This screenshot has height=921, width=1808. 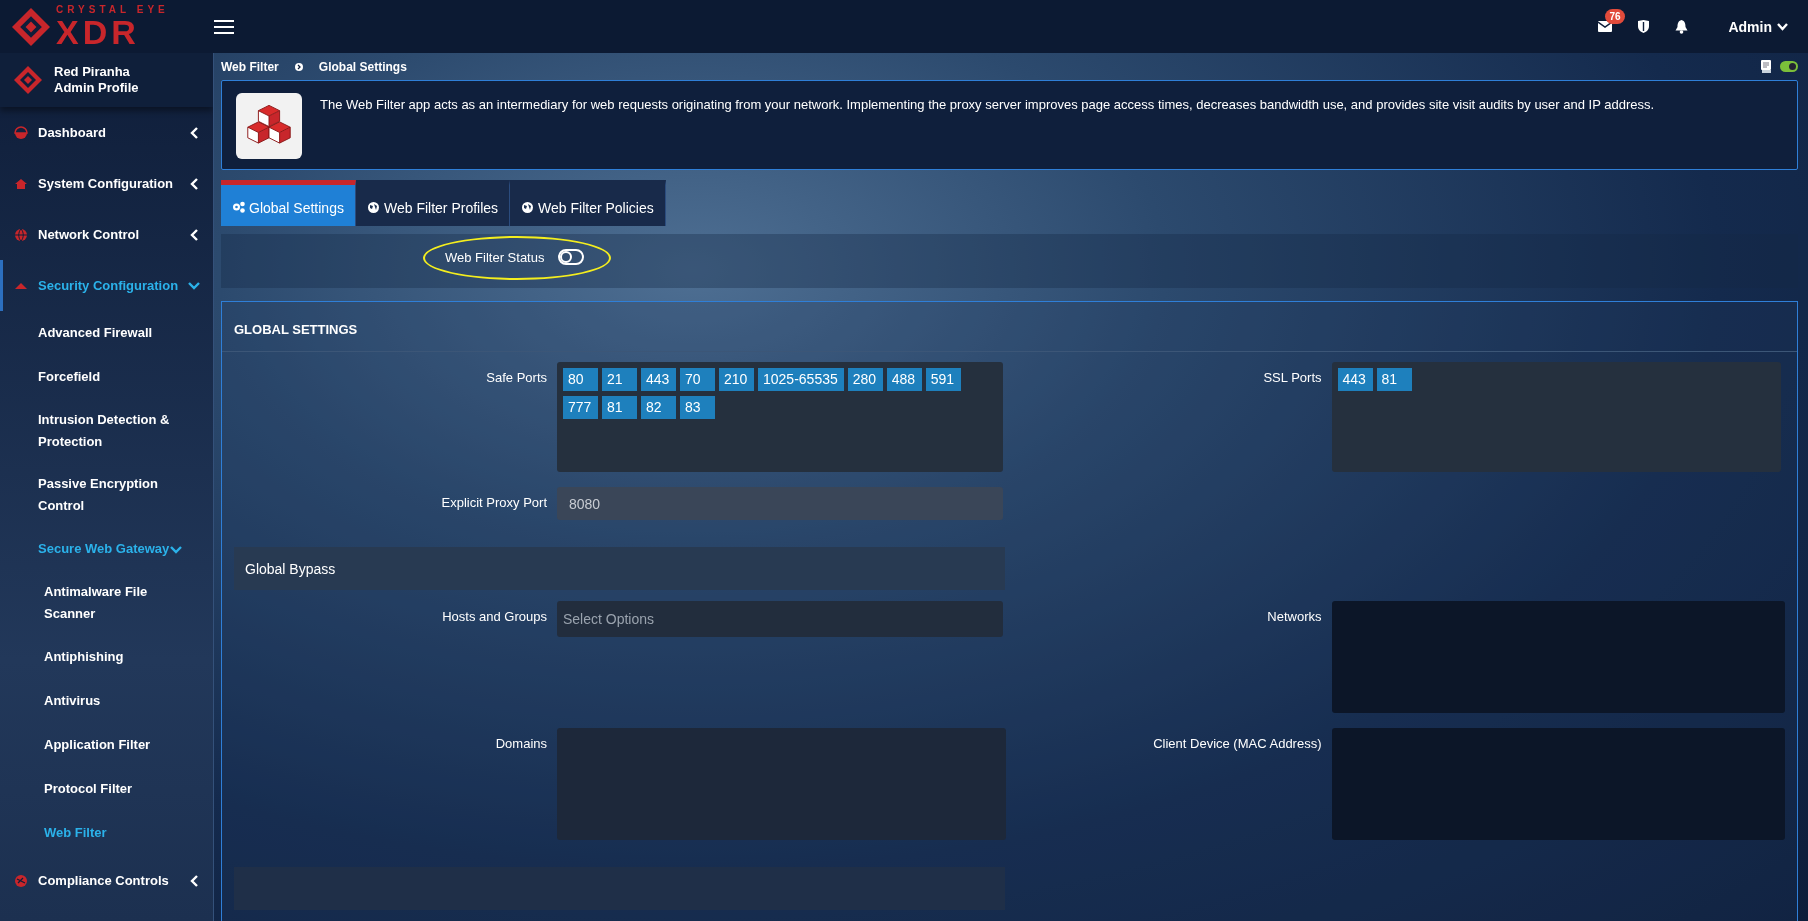 I want to click on sidebar-item: Dashboard, so click(x=106, y=132).